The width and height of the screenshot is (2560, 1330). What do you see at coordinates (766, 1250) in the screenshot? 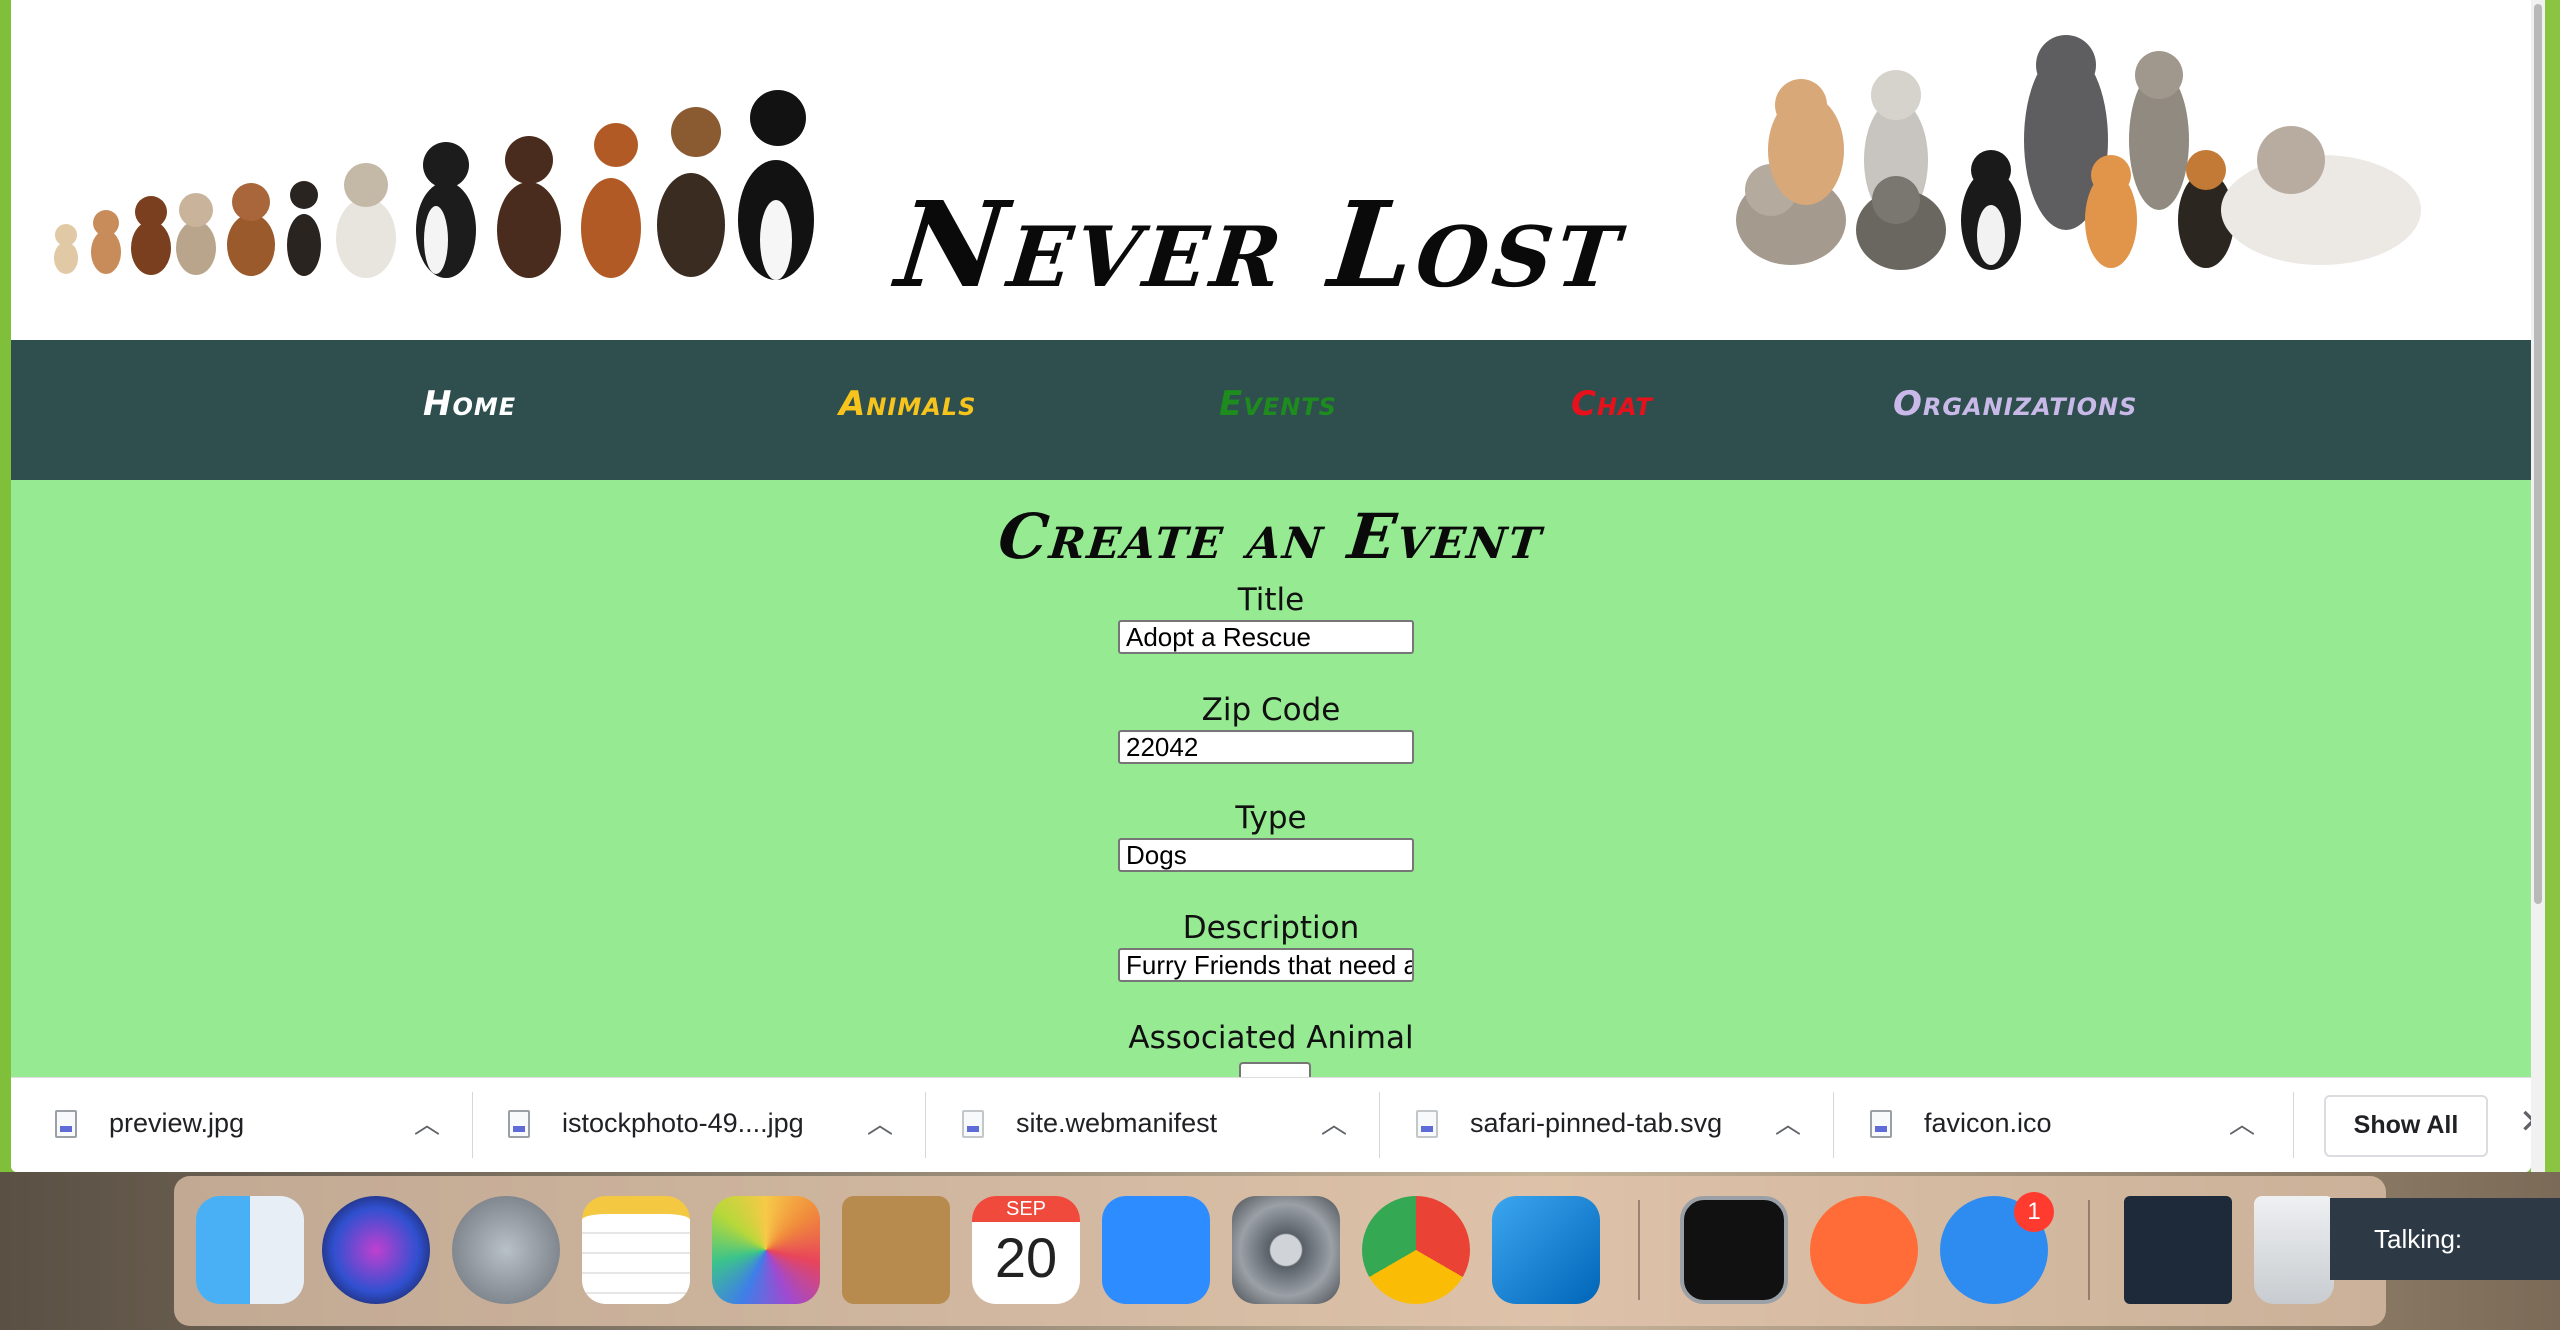
I see `photos-icon` at bounding box center [766, 1250].